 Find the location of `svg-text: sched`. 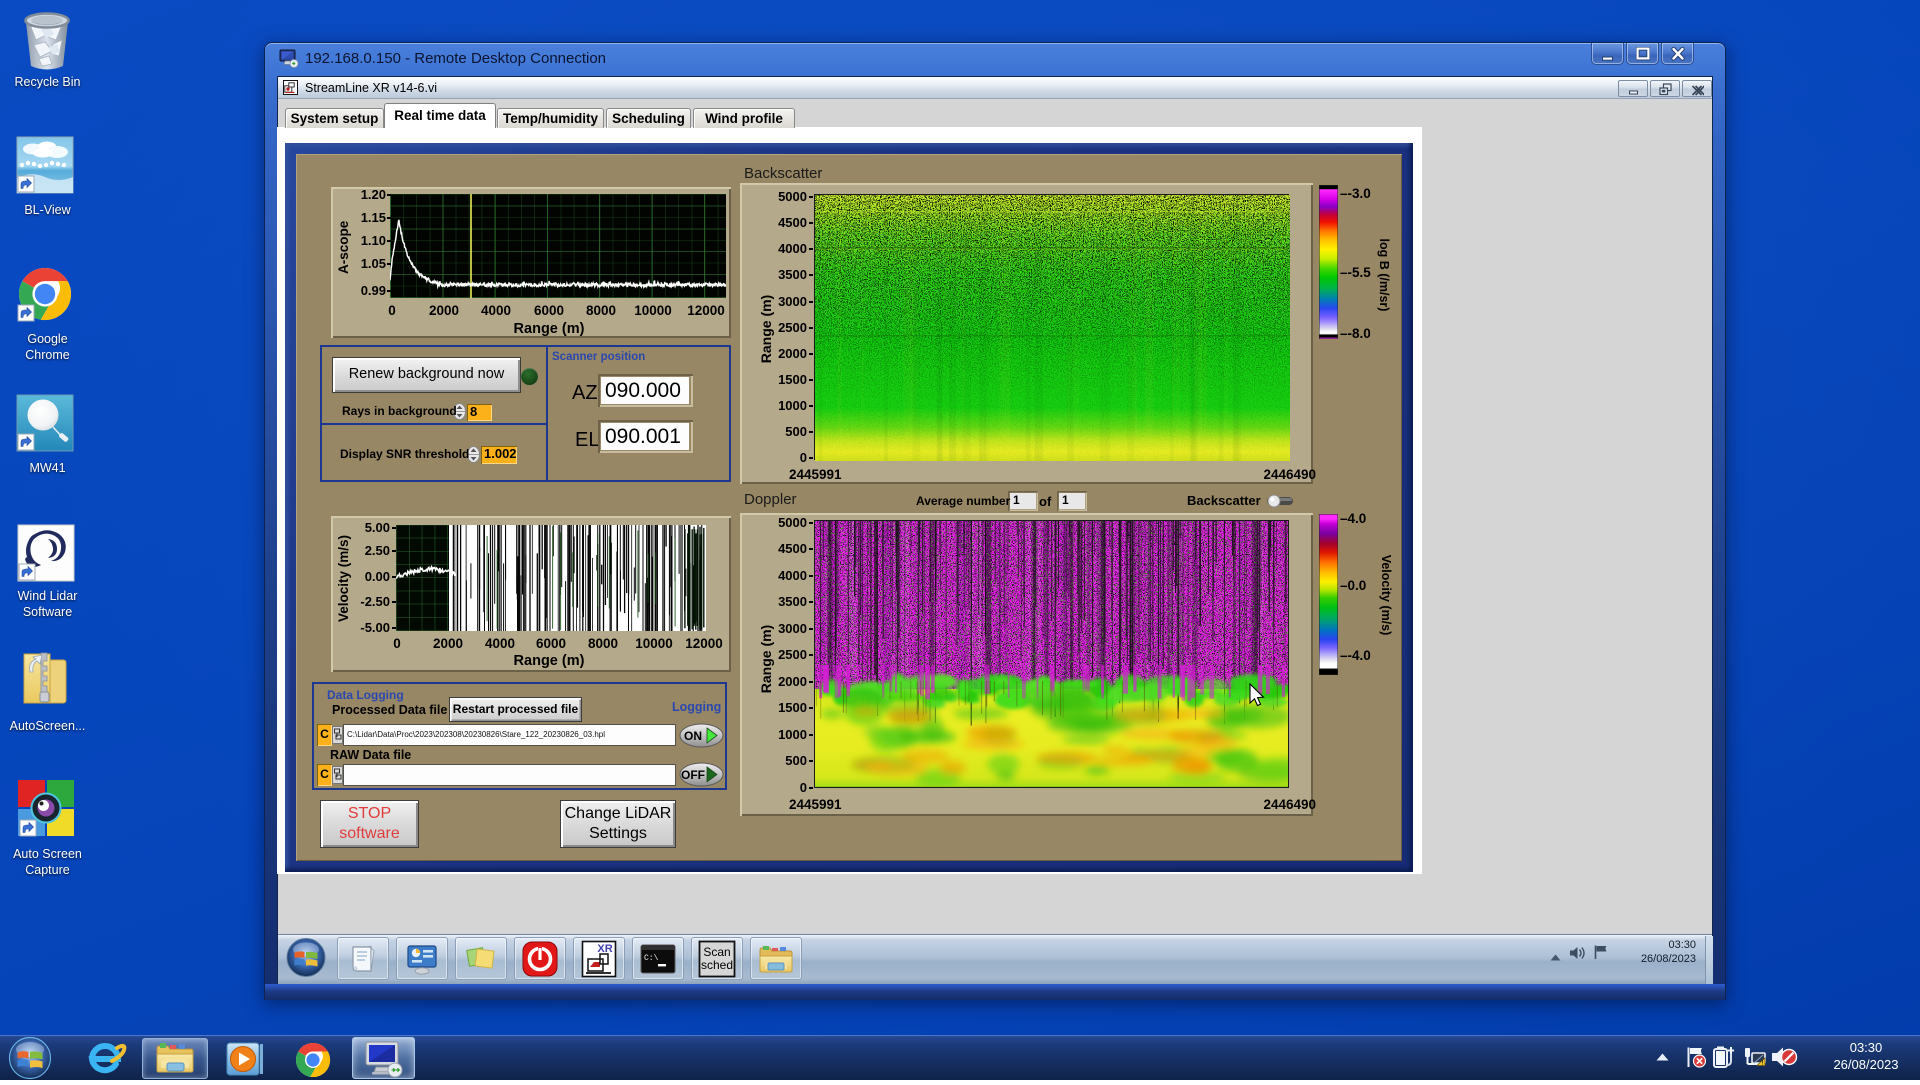

svg-text: sched is located at coordinates (717, 965).